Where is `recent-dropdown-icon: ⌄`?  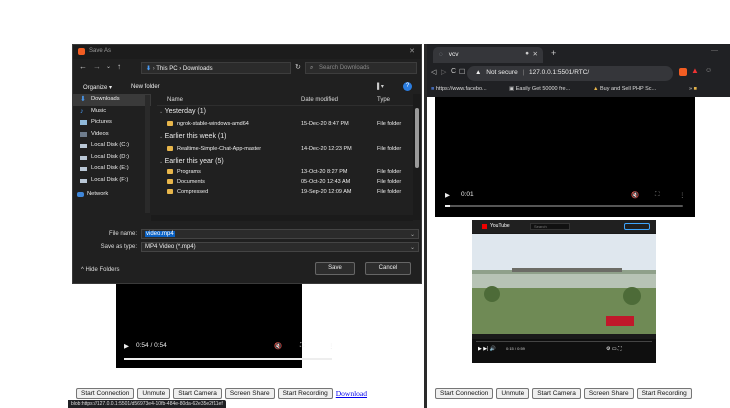
recent-dropdown-icon: ⌄ is located at coordinates (108, 66).